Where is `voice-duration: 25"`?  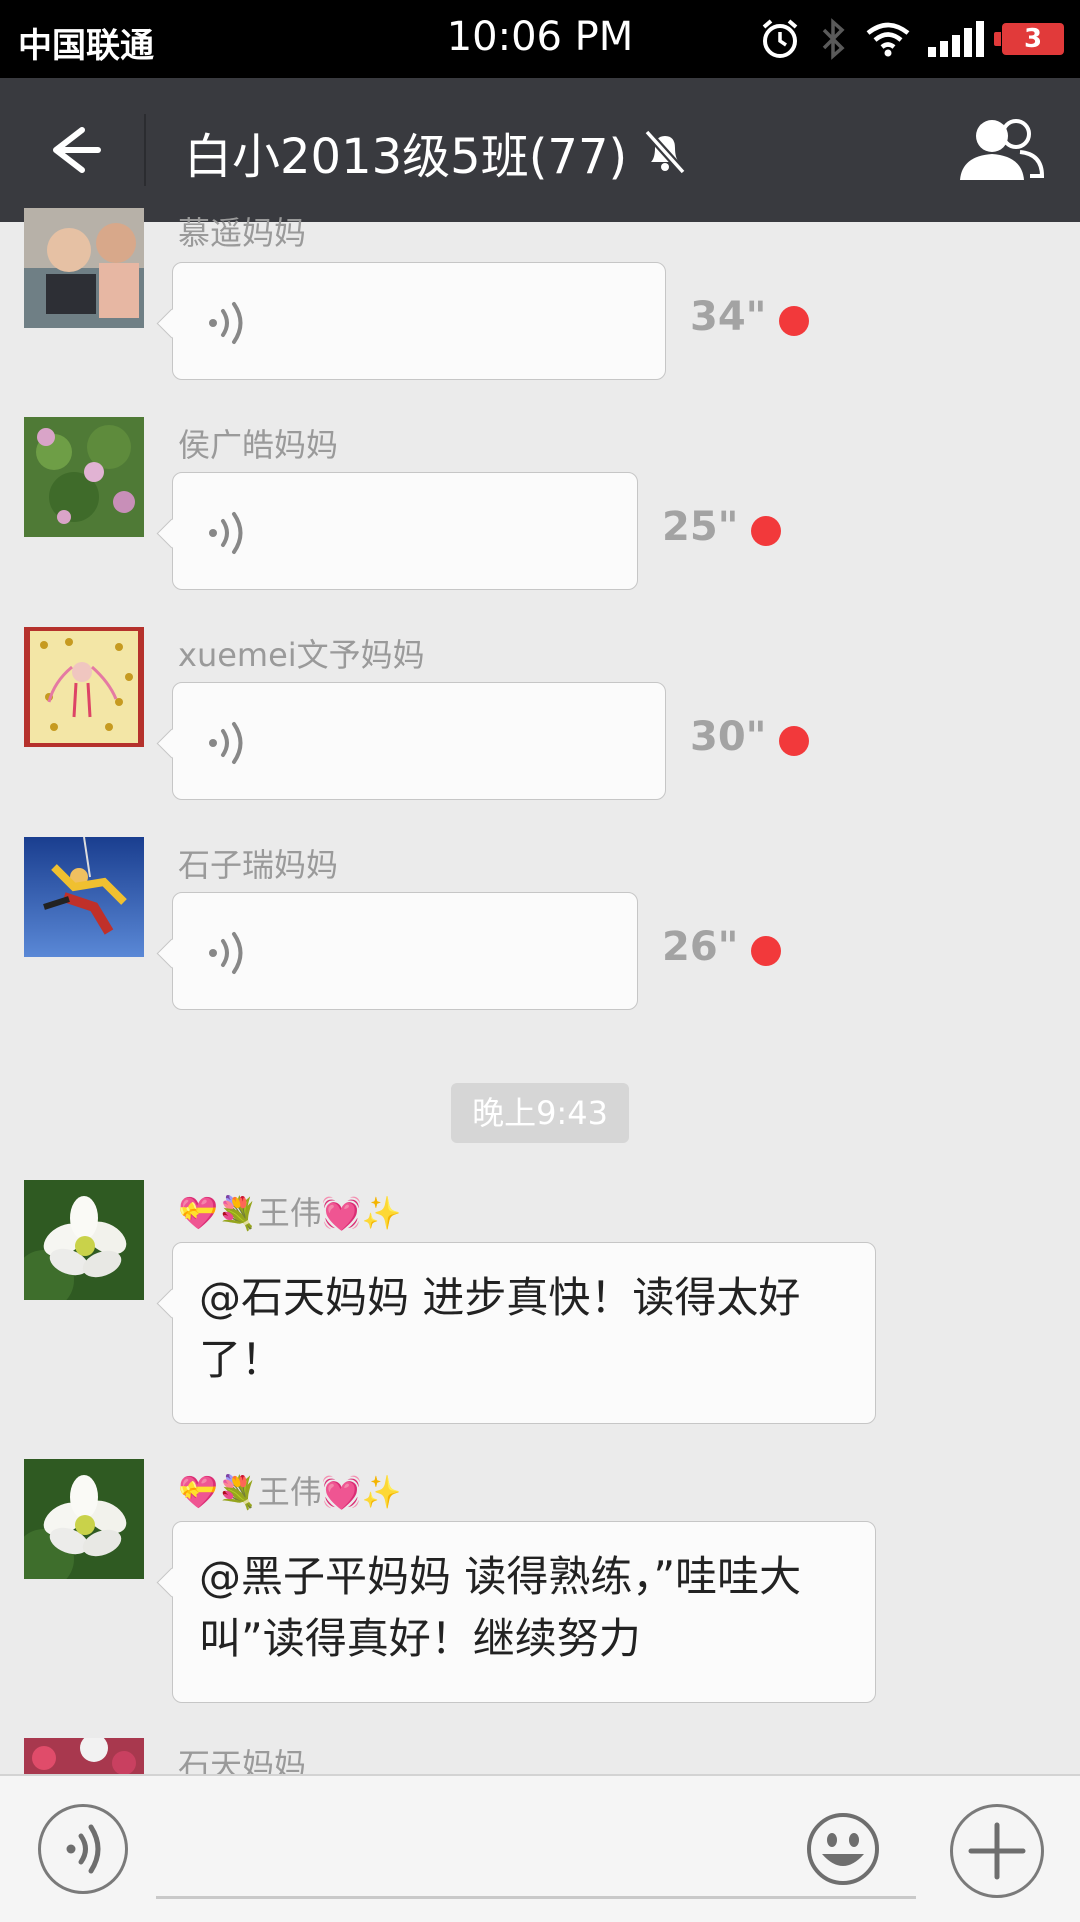 voice-duration: 25" is located at coordinates (700, 527).